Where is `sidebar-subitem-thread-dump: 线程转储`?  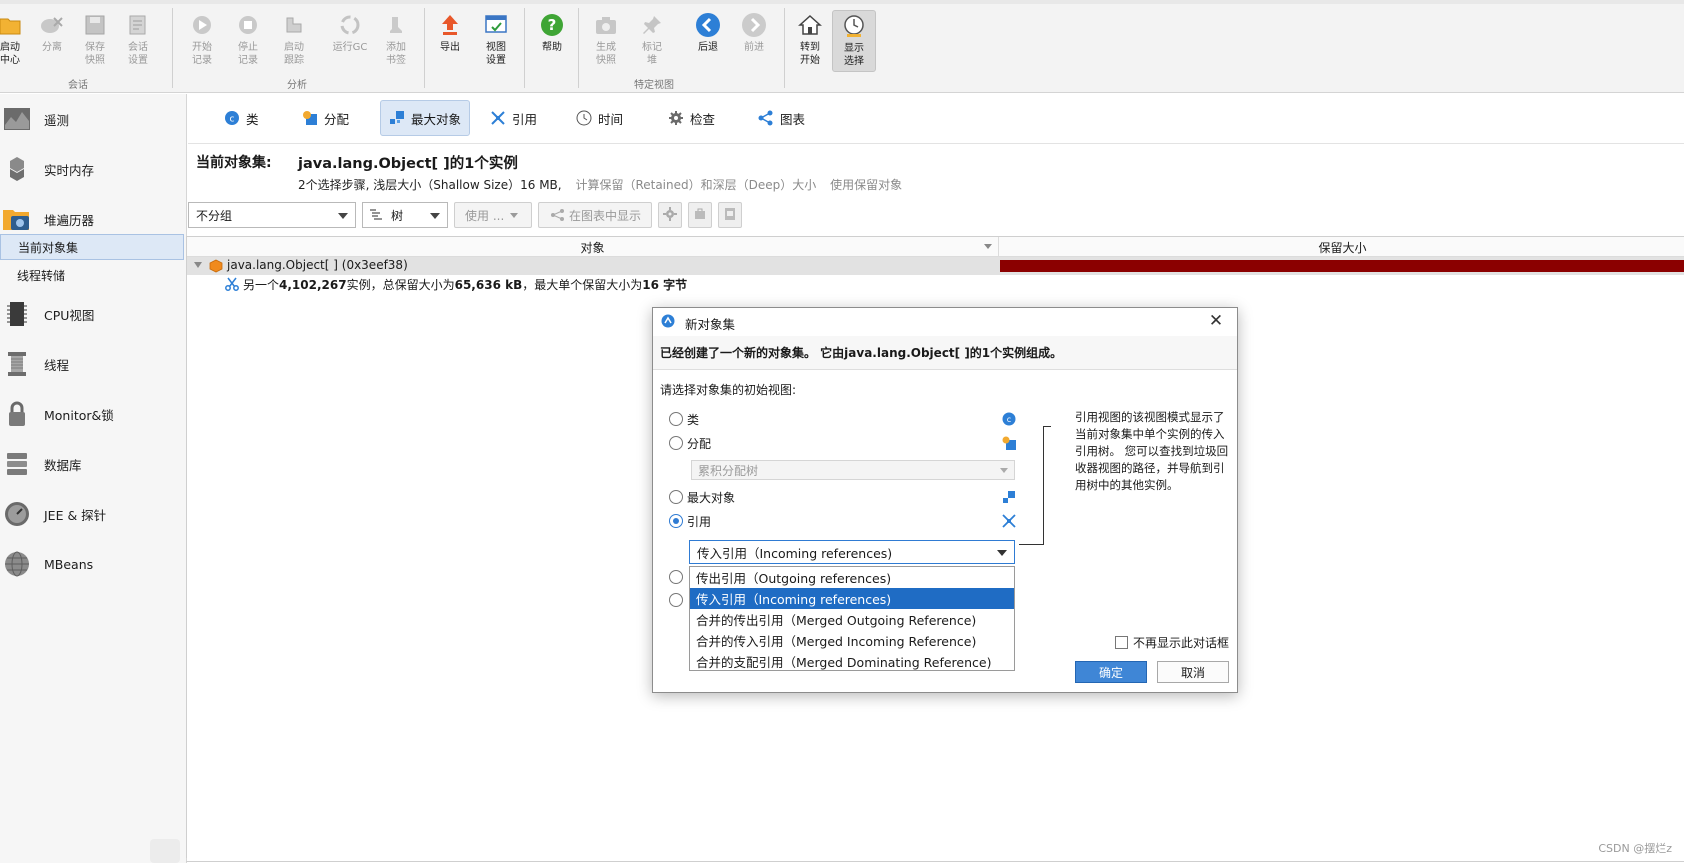
sidebar-subitem-thread-dump: 线程转储 is located at coordinates (92, 275).